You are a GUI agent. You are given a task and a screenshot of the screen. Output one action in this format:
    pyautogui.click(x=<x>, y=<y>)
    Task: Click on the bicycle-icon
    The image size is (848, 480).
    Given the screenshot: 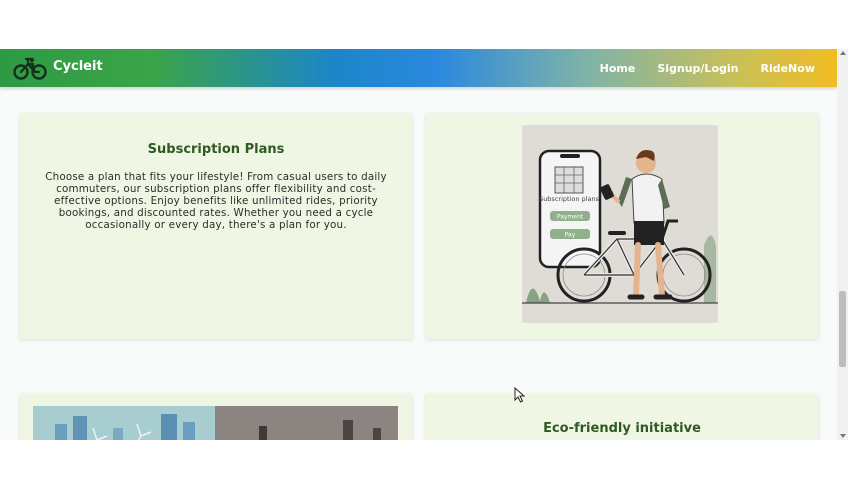 What is the action you would take?
    pyautogui.click(x=30, y=68)
    